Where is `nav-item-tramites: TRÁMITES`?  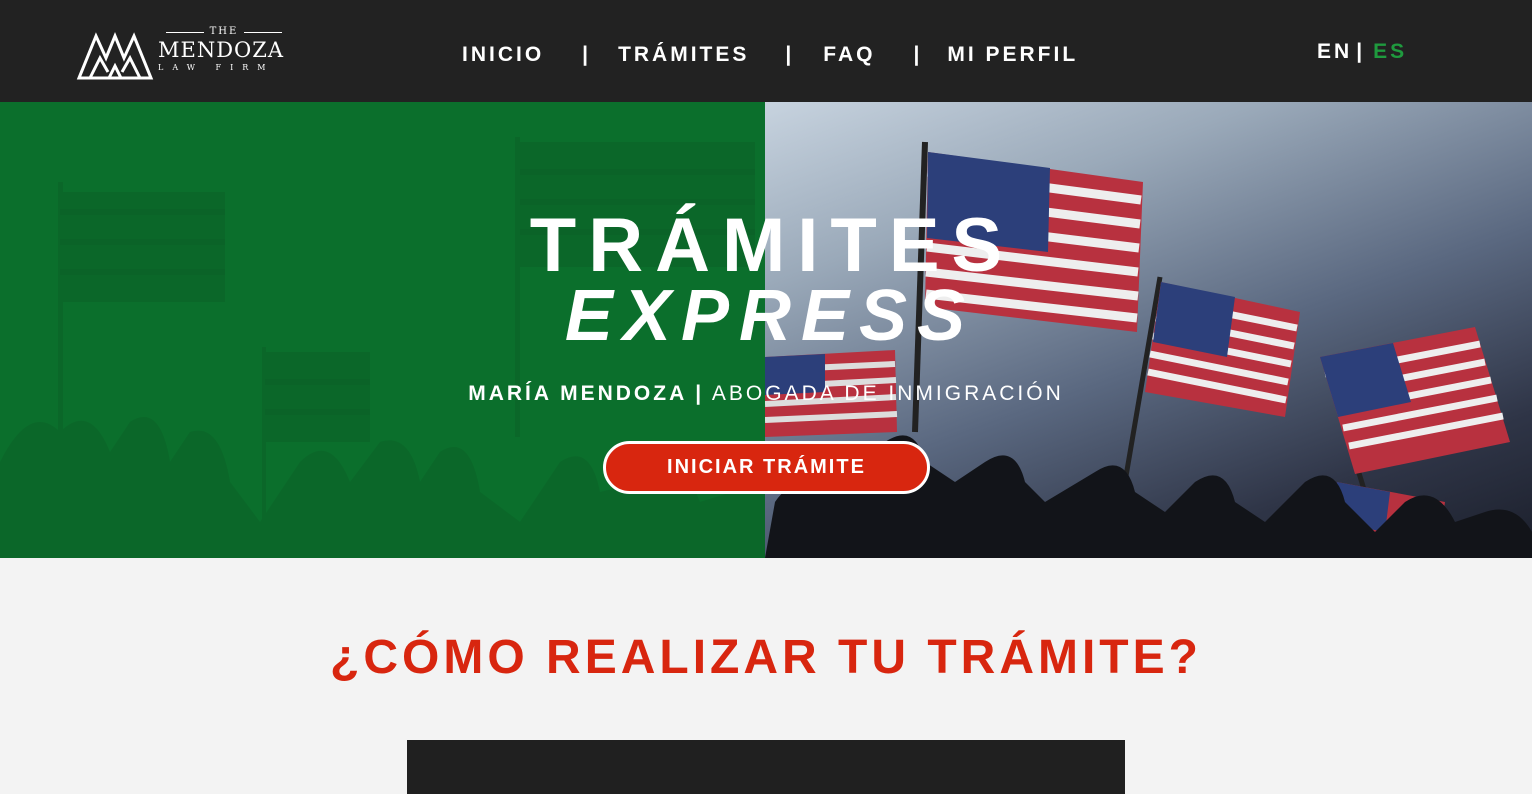 nav-item-tramites: TRÁMITES is located at coordinates (683, 55).